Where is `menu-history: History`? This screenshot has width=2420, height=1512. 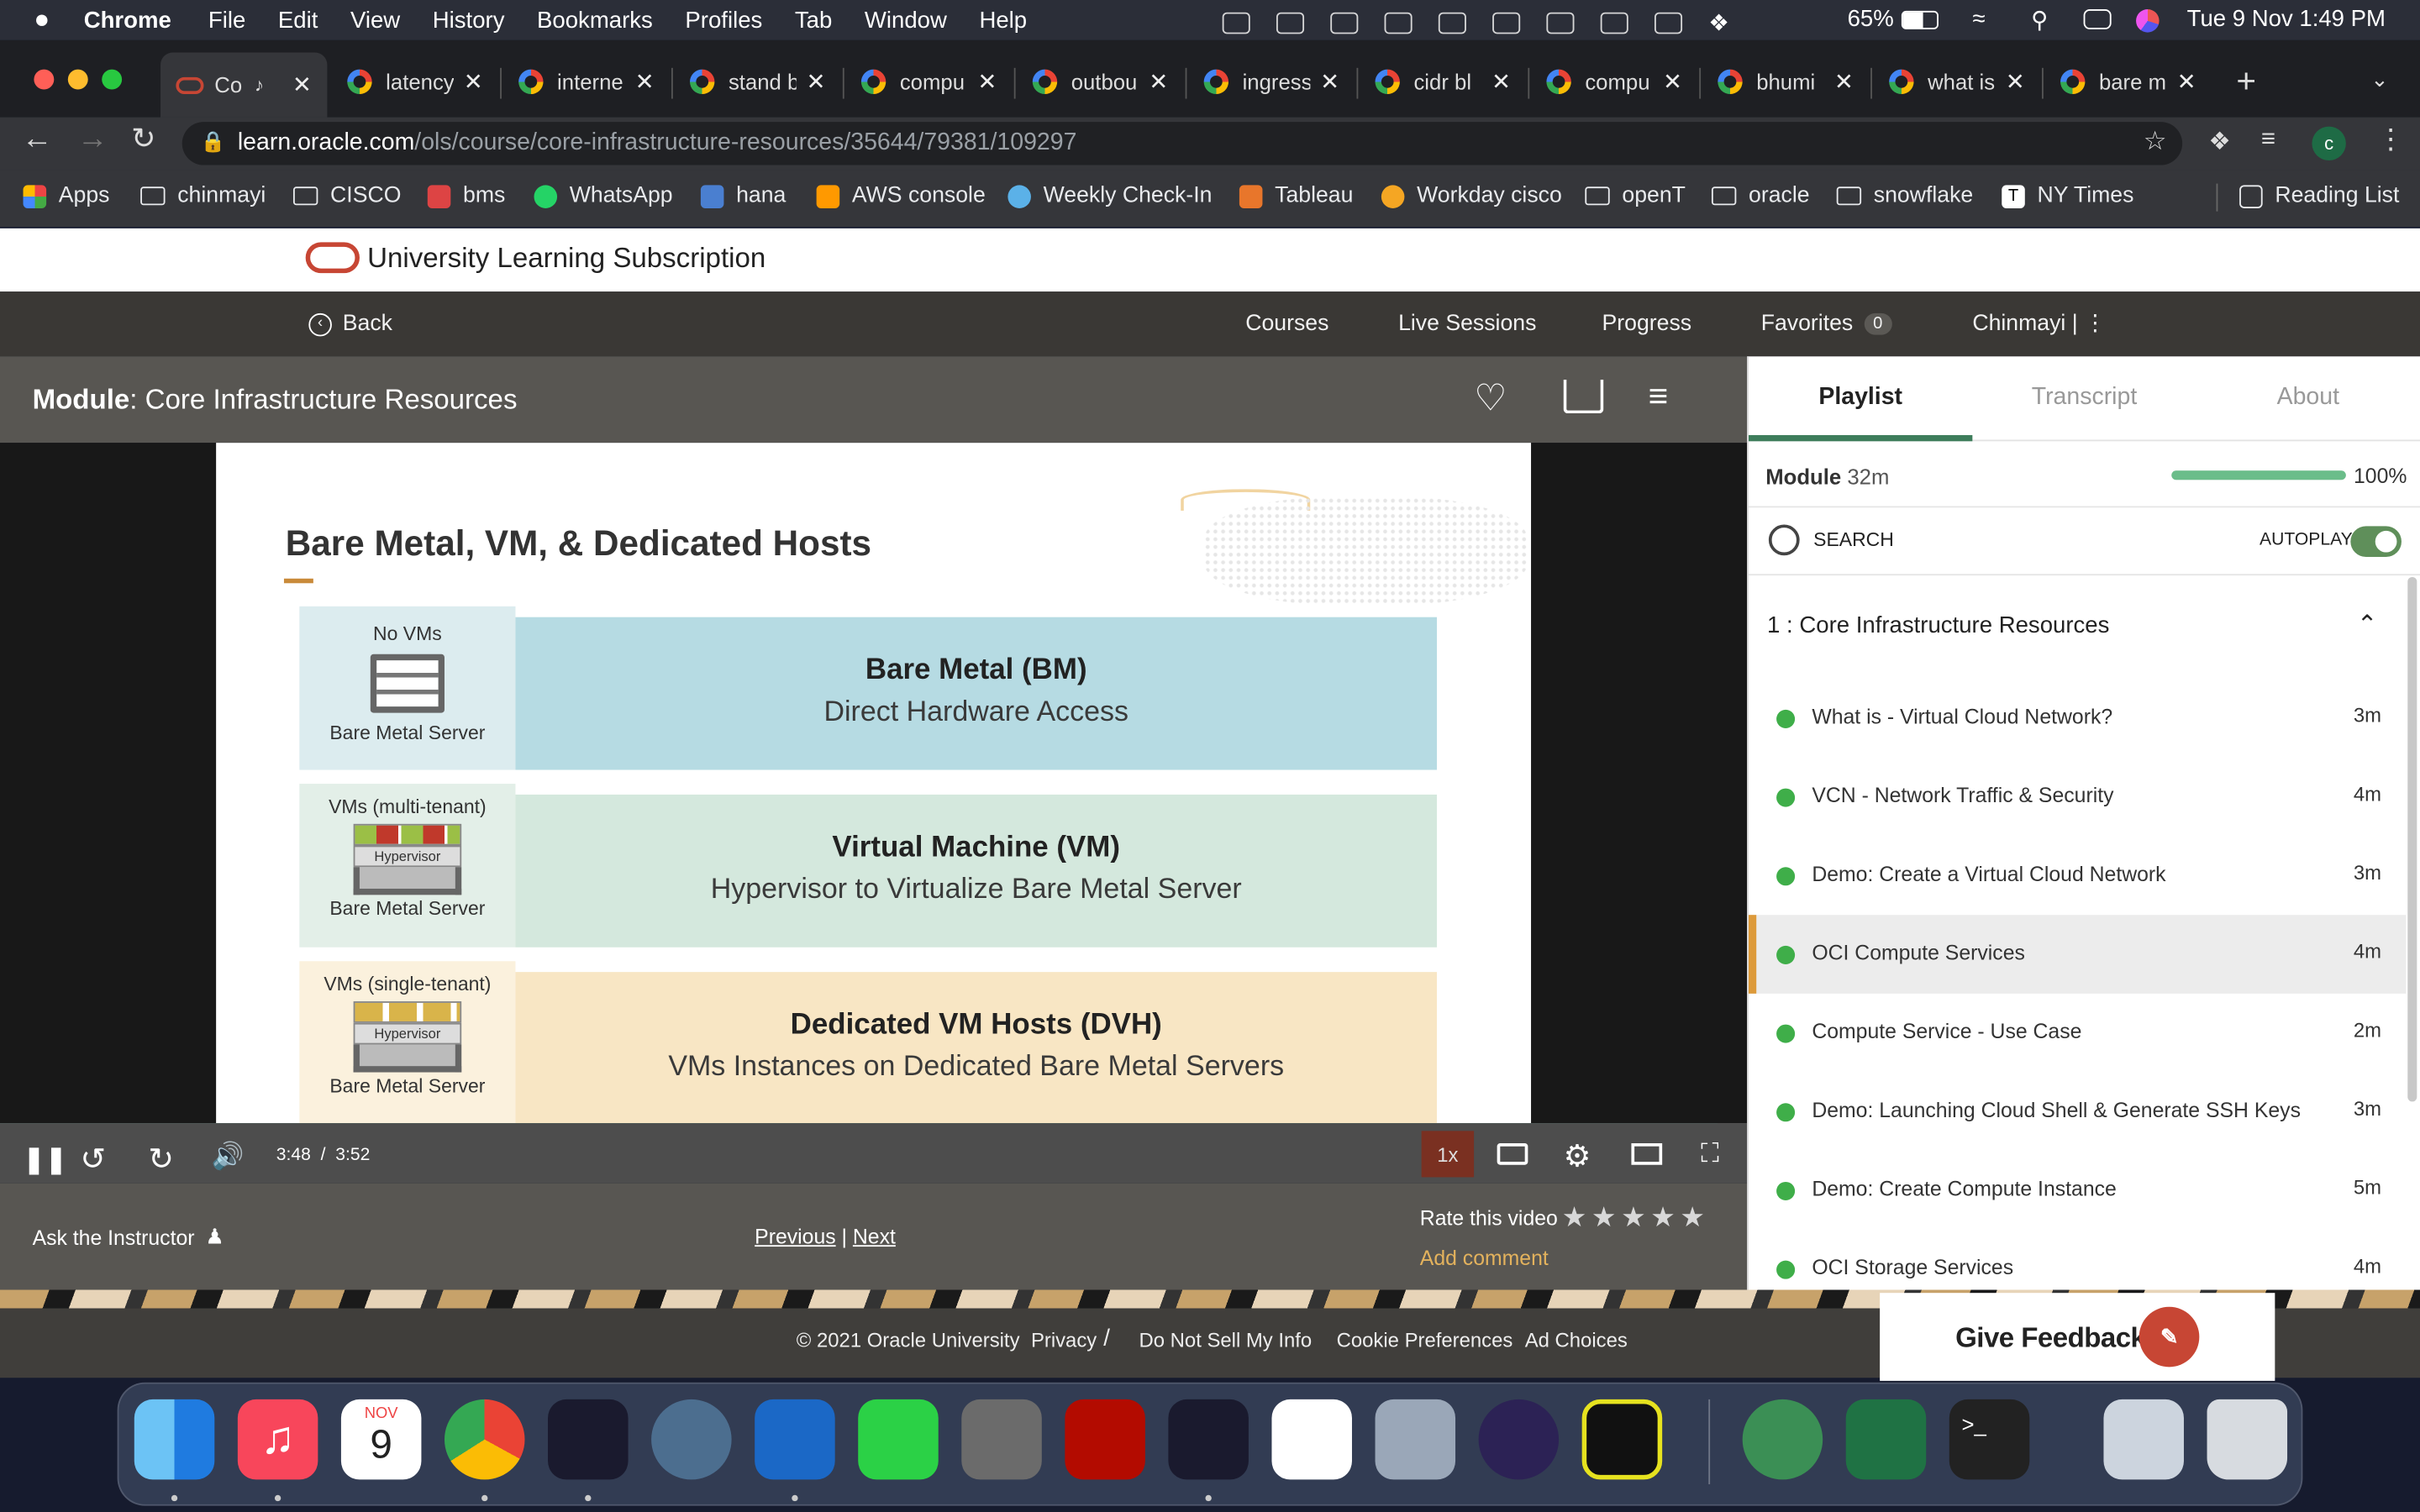
menu-history: History is located at coordinates (469, 20).